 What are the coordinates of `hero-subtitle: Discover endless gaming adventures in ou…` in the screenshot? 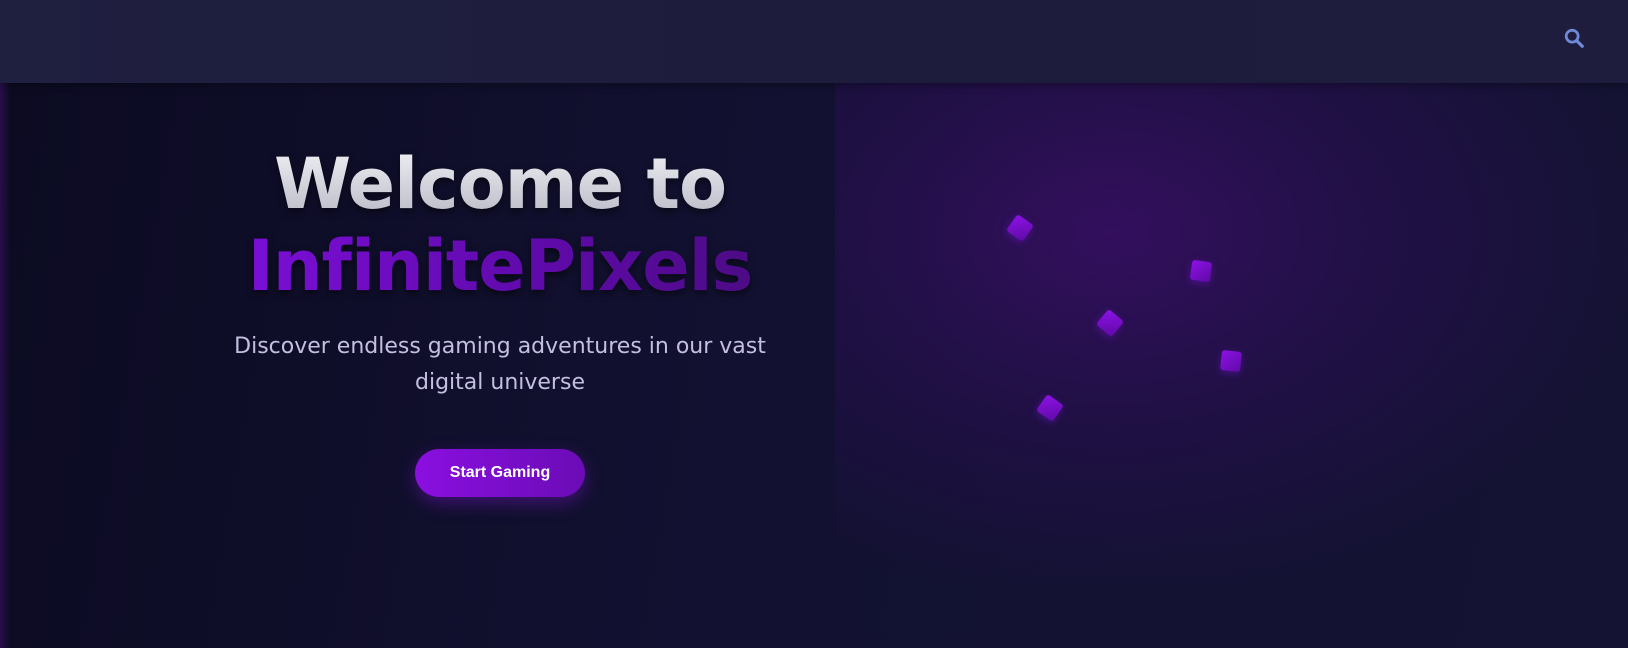 It's located at (500, 364).